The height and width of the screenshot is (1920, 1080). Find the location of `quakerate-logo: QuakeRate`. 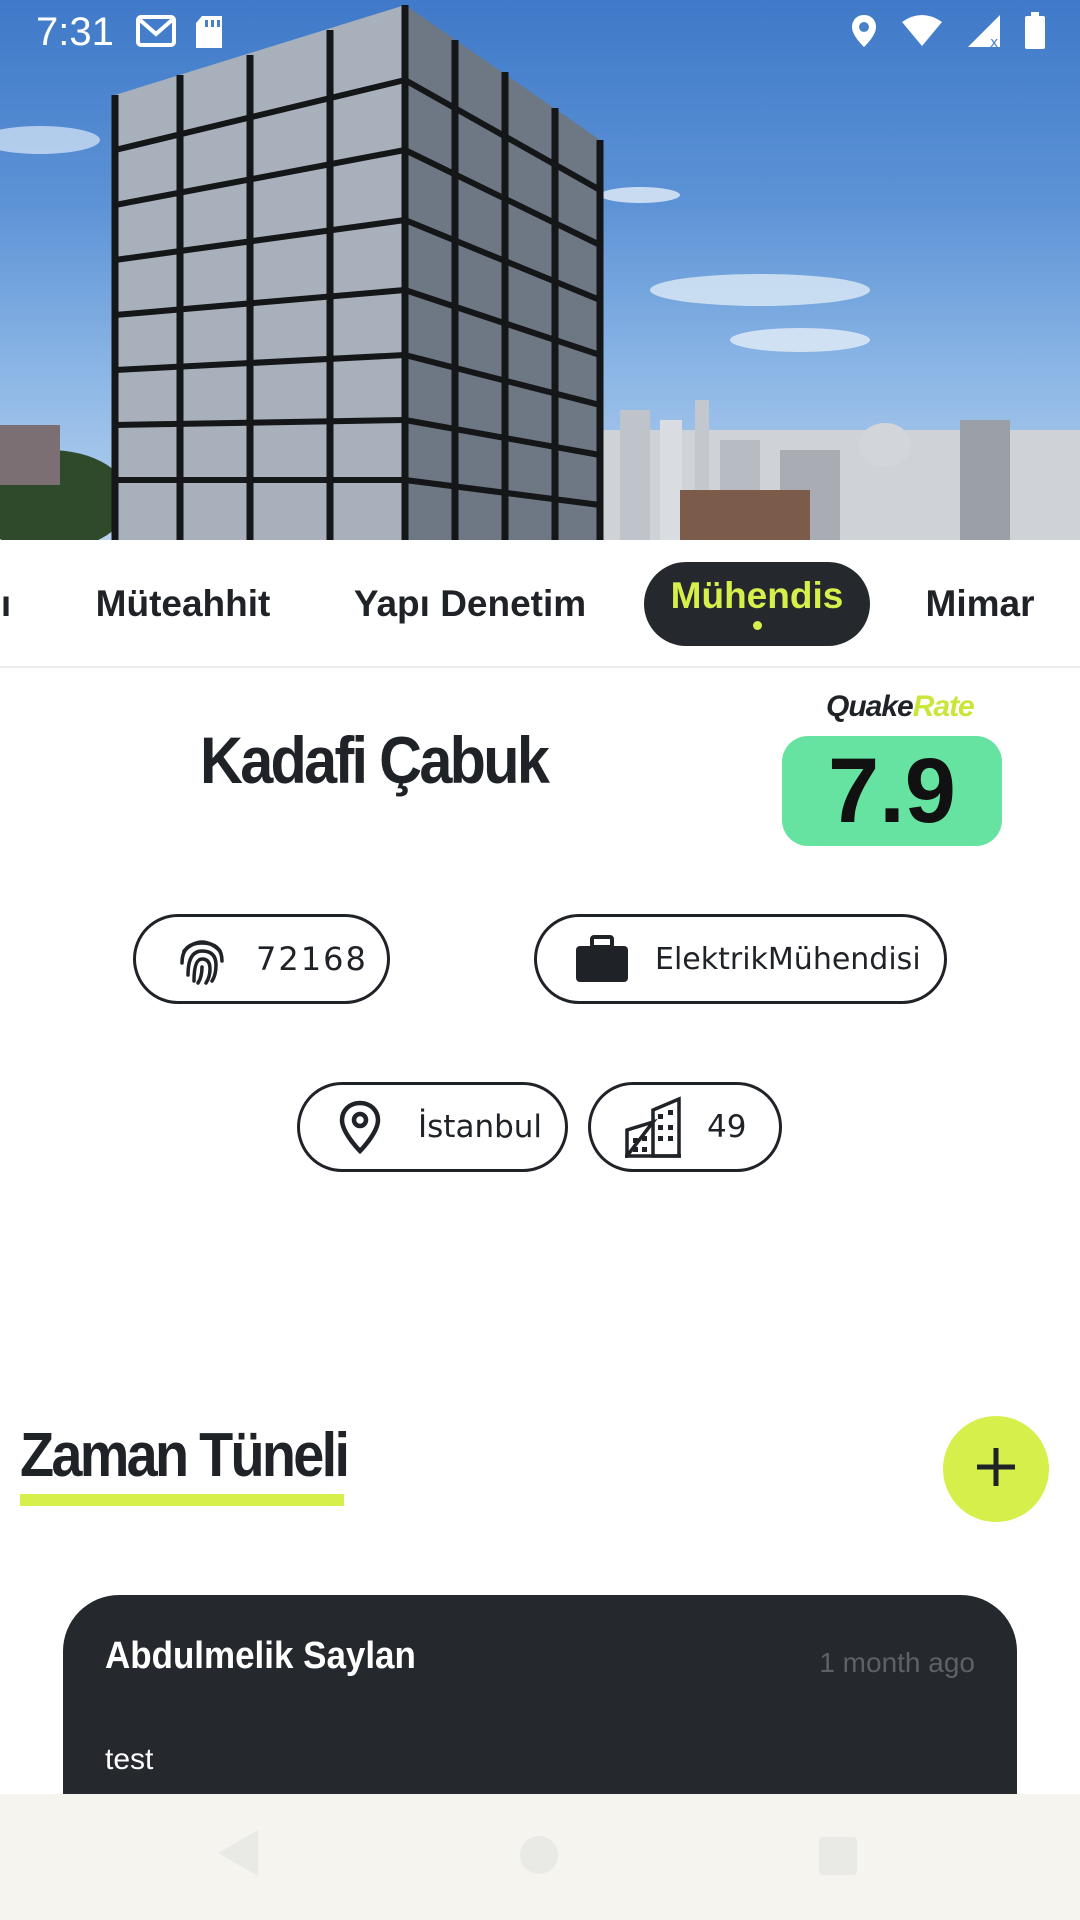

quakerate-logo: QuakeRate is located at coordinates (900, 707).